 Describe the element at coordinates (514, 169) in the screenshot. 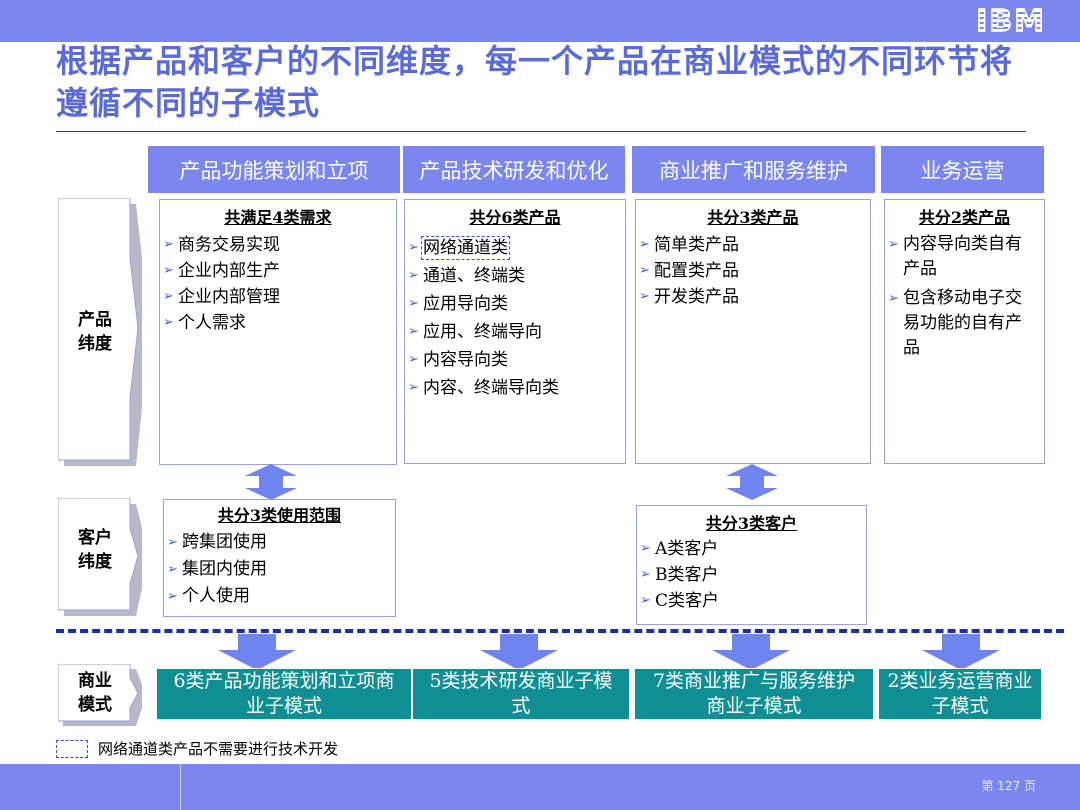

I see `column-header-rnd: 产品技术研发和优化` at that location.